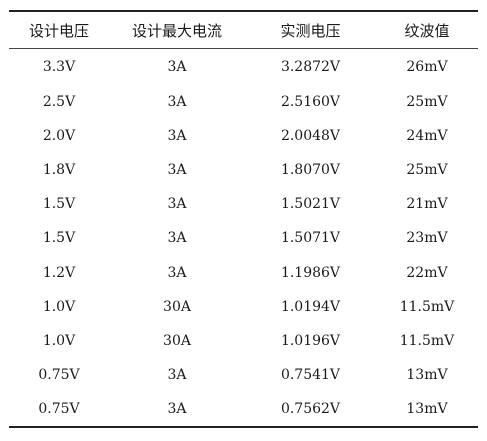 The image size is (487, 441). What do you see at coordinates (310, 102) in the screenshot?
I see `cell-measured-voltage: 2.5160V` at bounding box center [310, 102].